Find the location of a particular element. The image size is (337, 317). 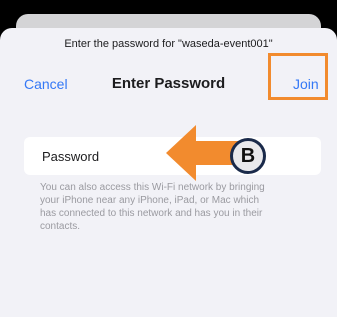

password-placeholder: Password is located at coordinates (71, 156).